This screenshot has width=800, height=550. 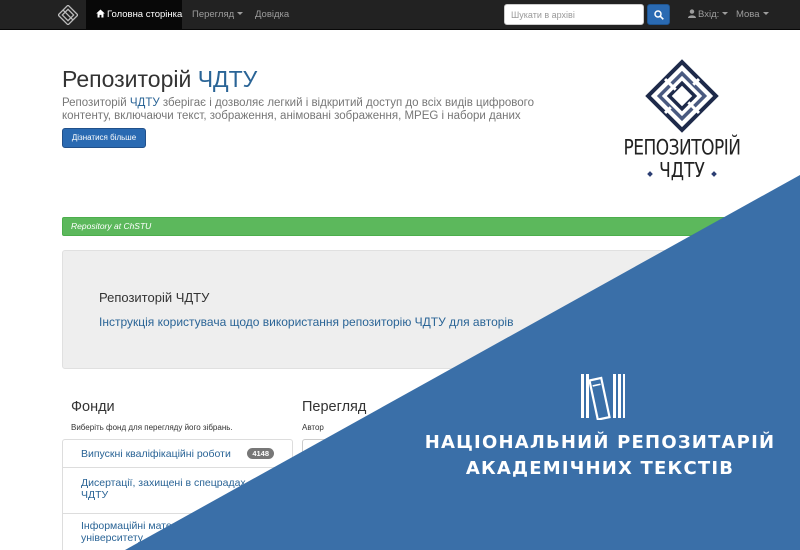 I want to click on banner-title-line1: НАЦІОНАЛЬНИЙ РЕПОЗИТАРІЙ, so click(x=600, y=442).